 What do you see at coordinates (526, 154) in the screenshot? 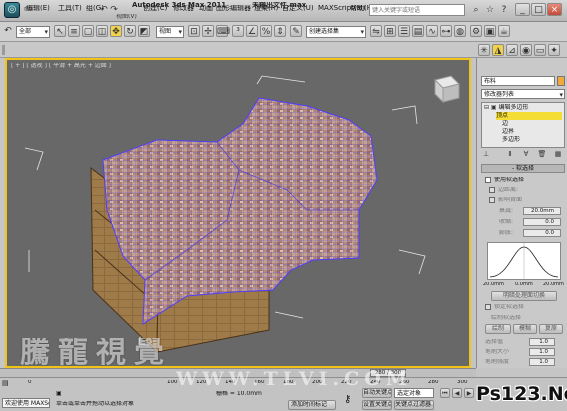
I see `make-unique-icon: ∀` at bounding box center [526, 154].